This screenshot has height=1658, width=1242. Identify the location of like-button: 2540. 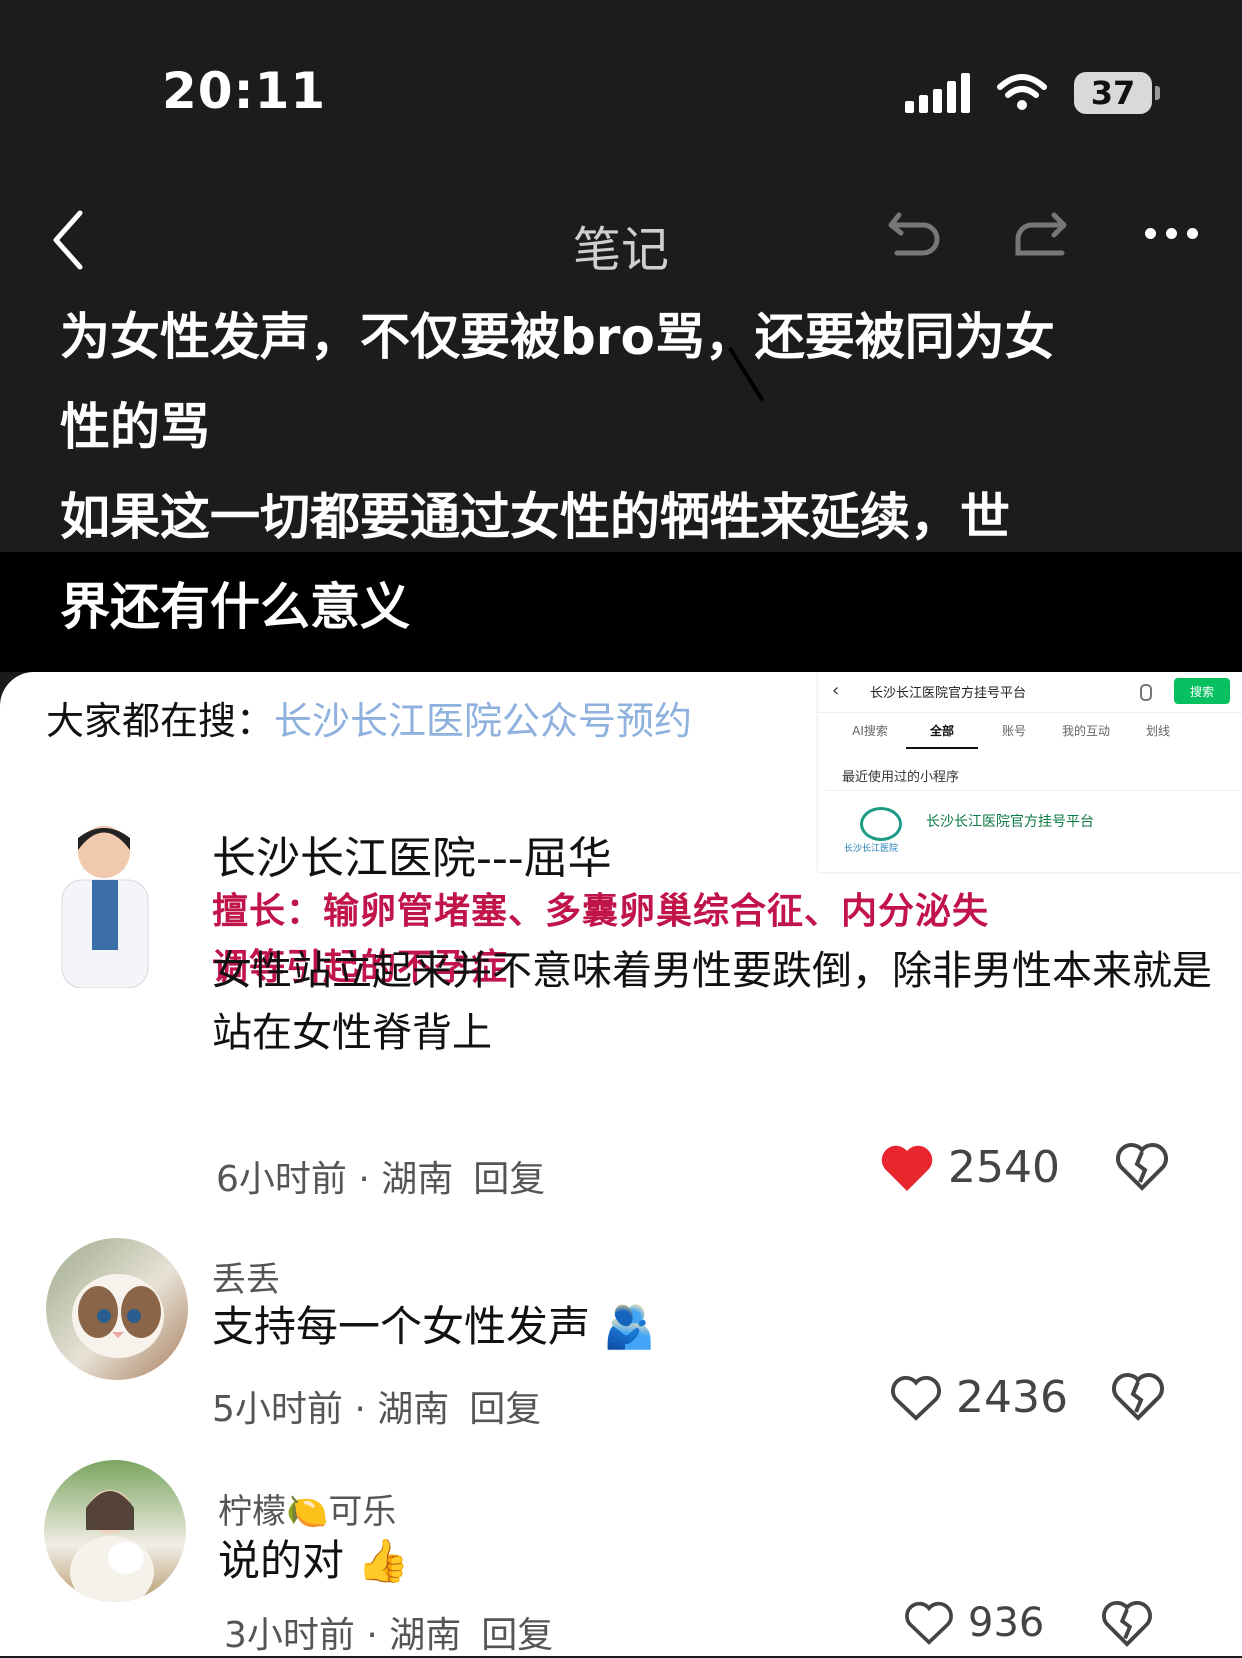
(970, 1167).